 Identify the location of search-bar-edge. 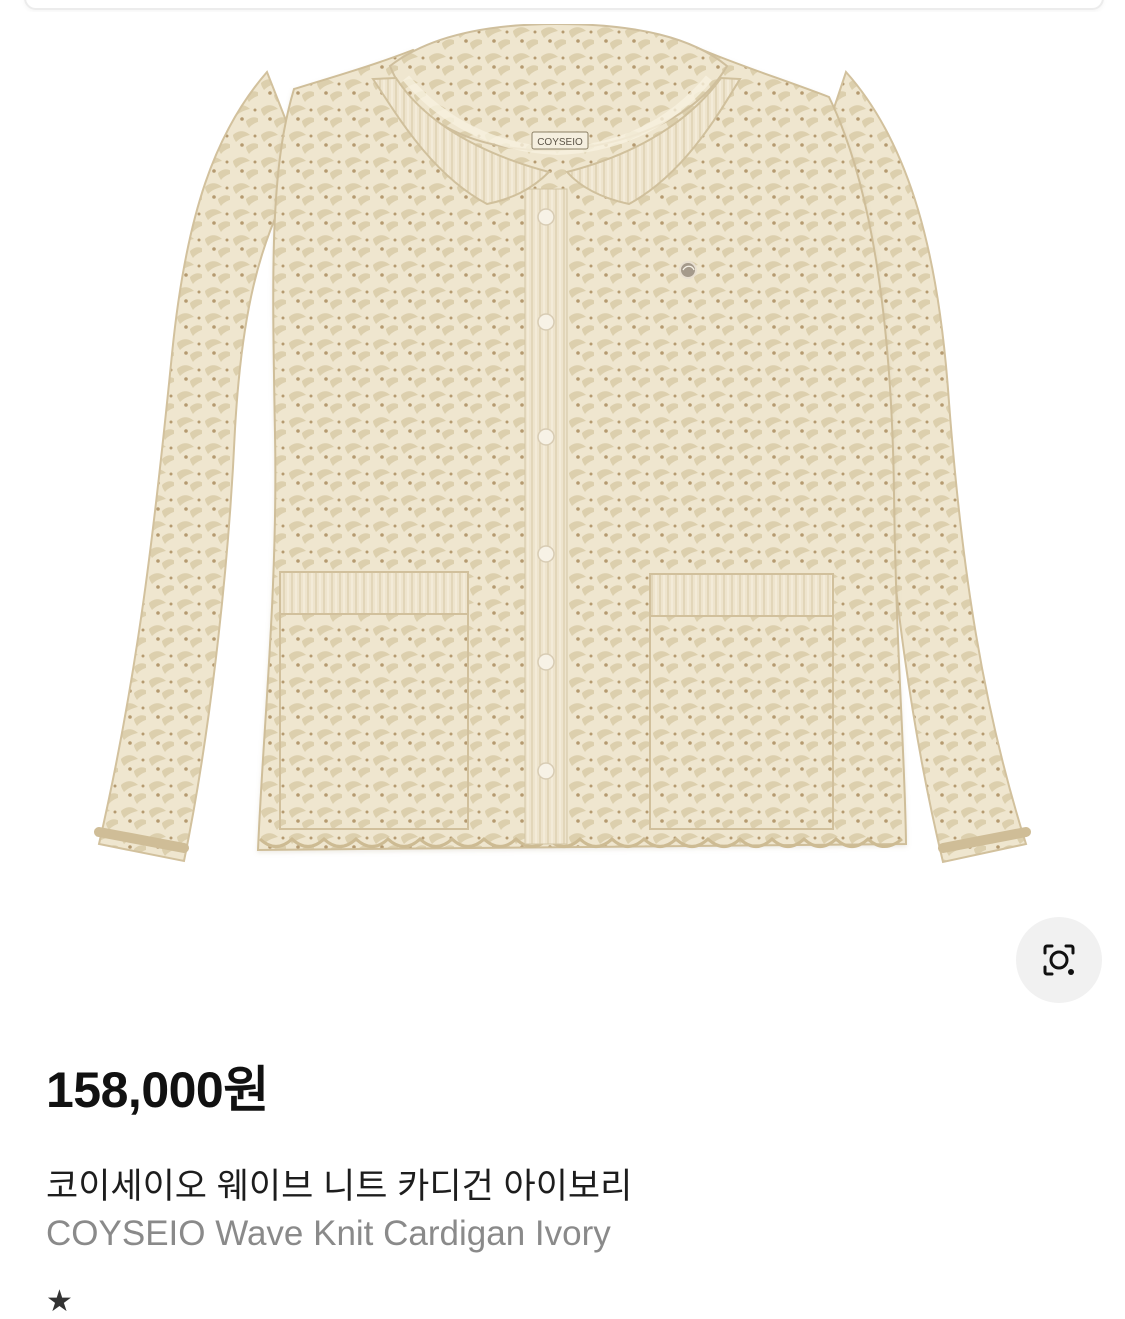
(564, 5).